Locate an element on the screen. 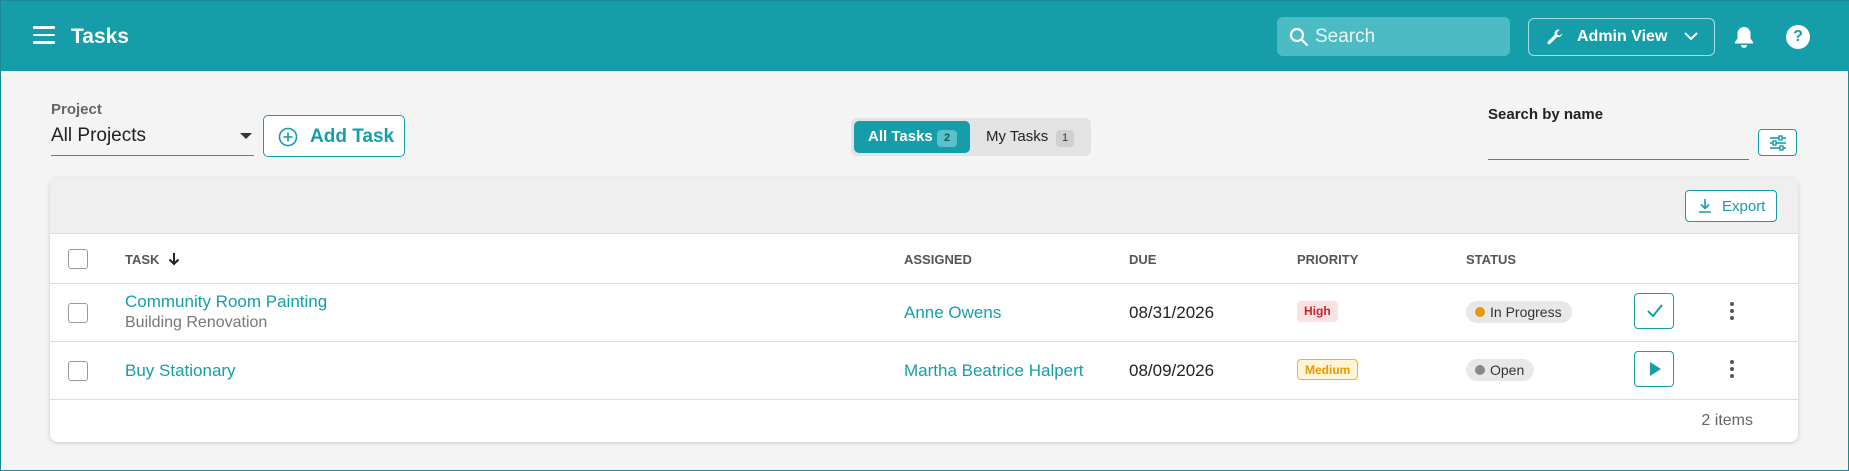 The image size is (1849, 471). status-badge: In Progress is located at coordinates (1519, 312).